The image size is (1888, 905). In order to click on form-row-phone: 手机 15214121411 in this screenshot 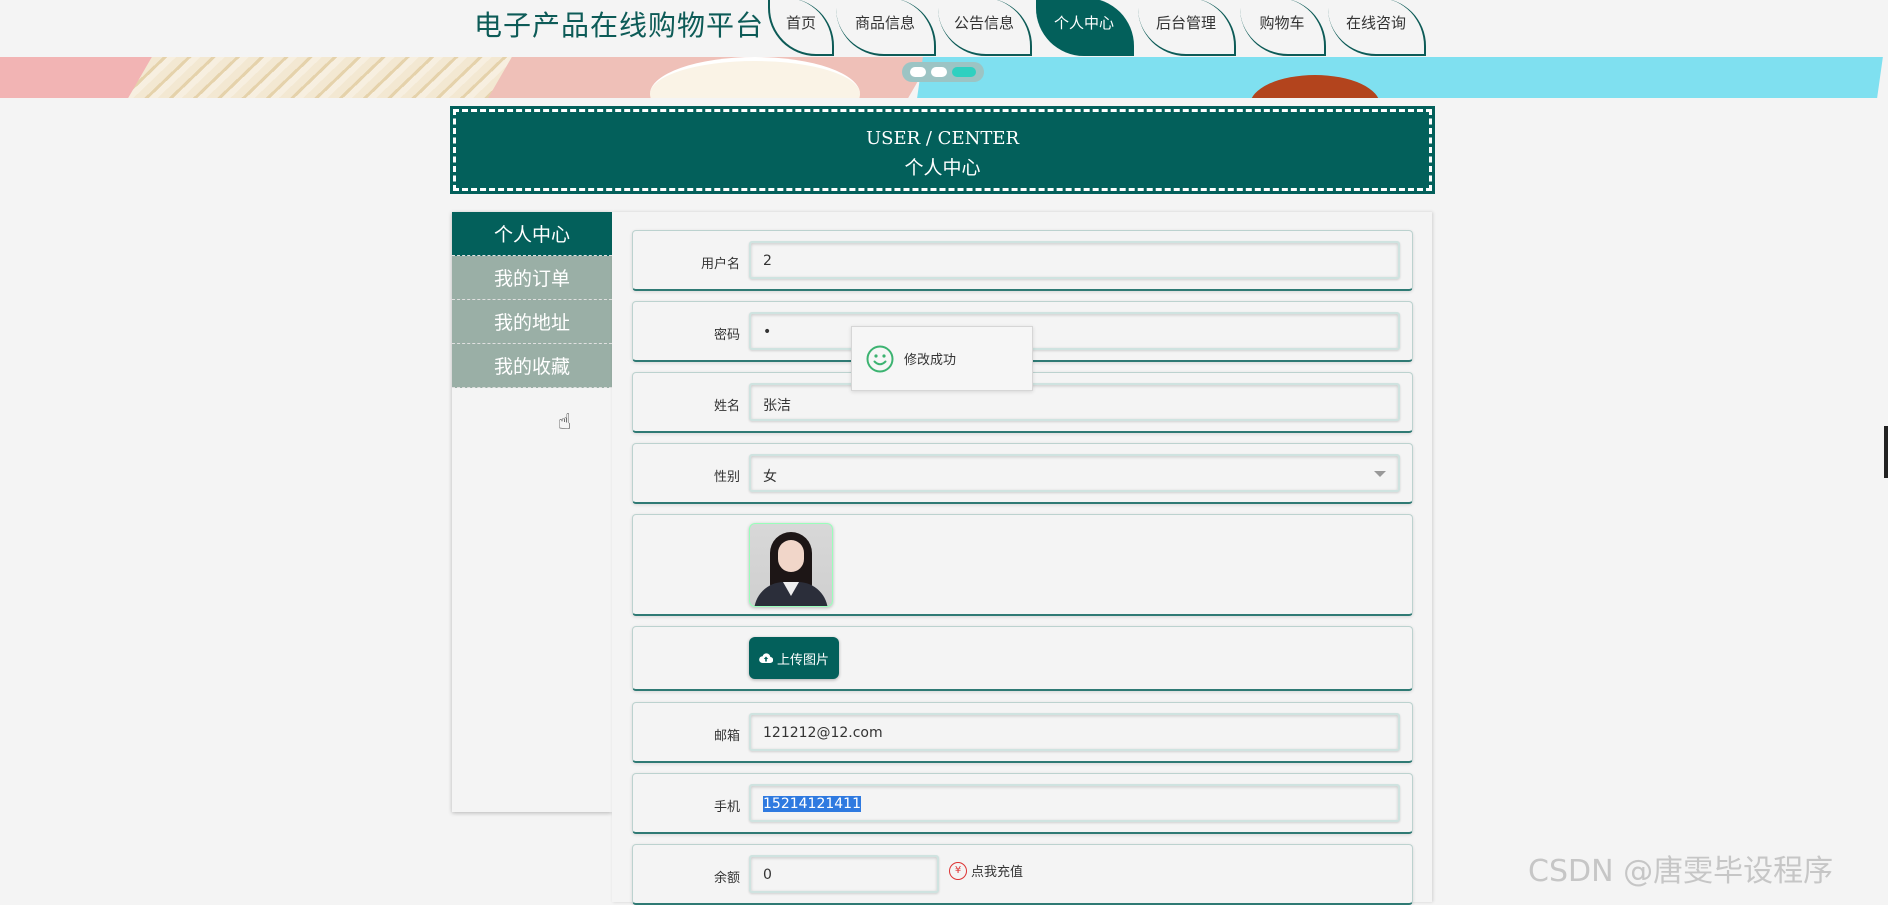, I will do `click(1022, 803)`.